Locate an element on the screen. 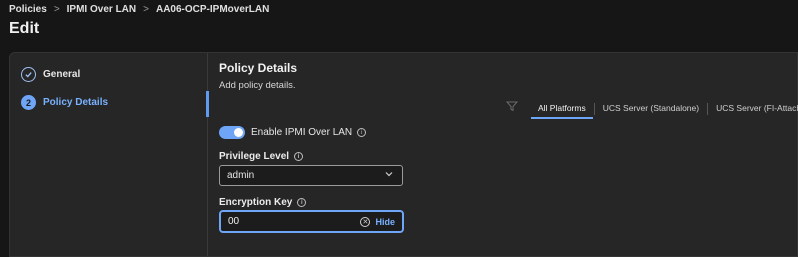 Image resolution: width=798 pixels, height=257 pixels. section-title: Policy Details is located at coordinates (258, 68).